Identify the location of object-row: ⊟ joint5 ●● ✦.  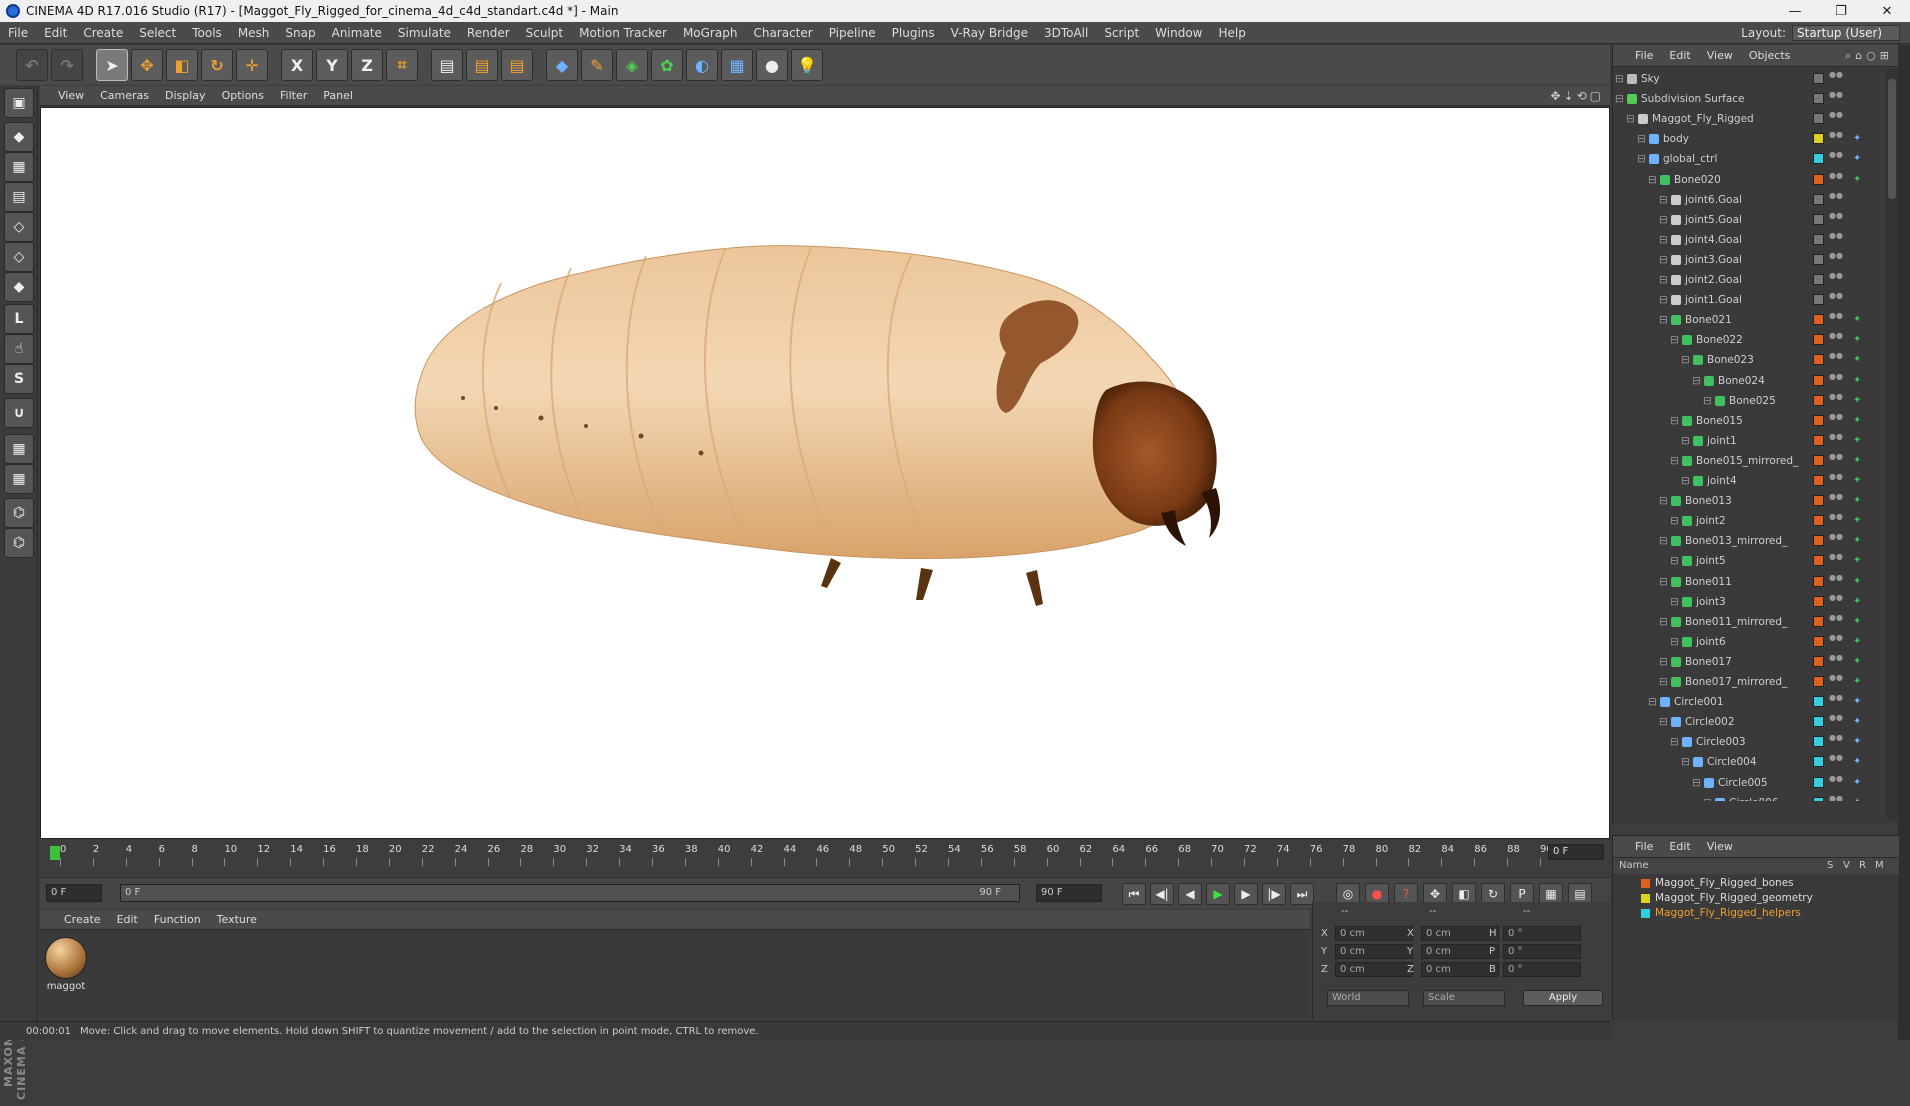
(1756, 561).